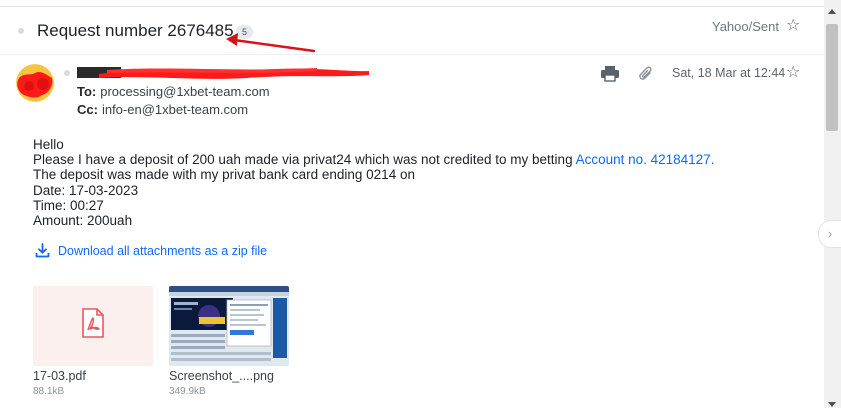  I want to click on chevron-right-icon: ›, so click(829, 234).